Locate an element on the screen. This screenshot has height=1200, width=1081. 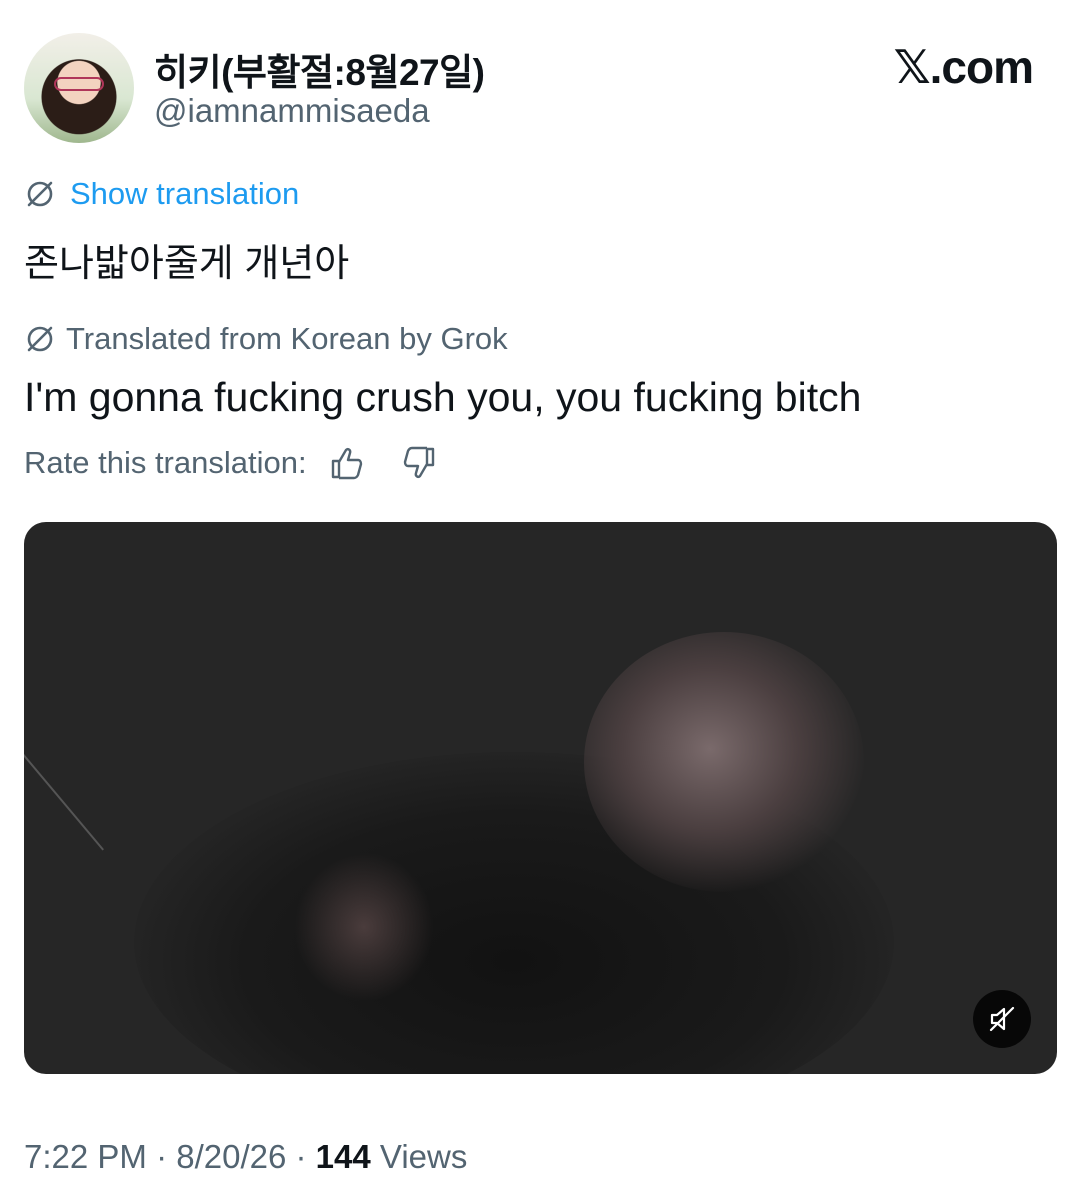
show-translation-link: Show translation is located at coordinates (161, 194).